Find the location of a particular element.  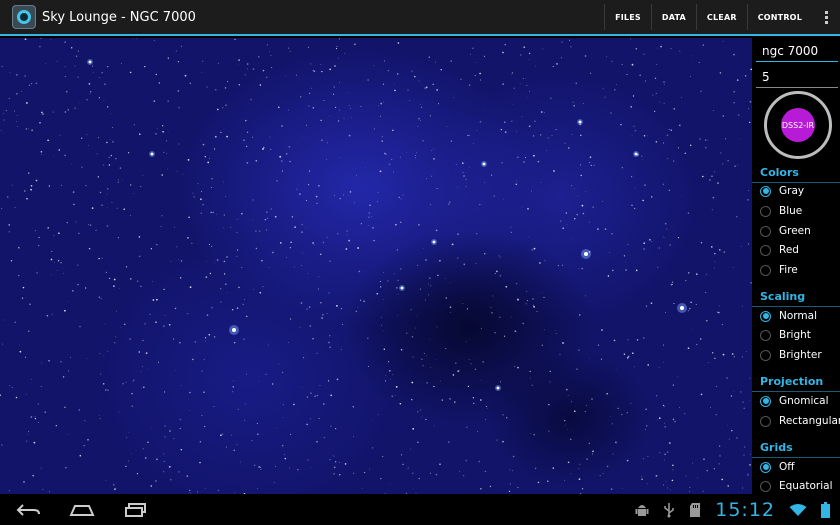

field-size-input is located at coordinates (797, 77).